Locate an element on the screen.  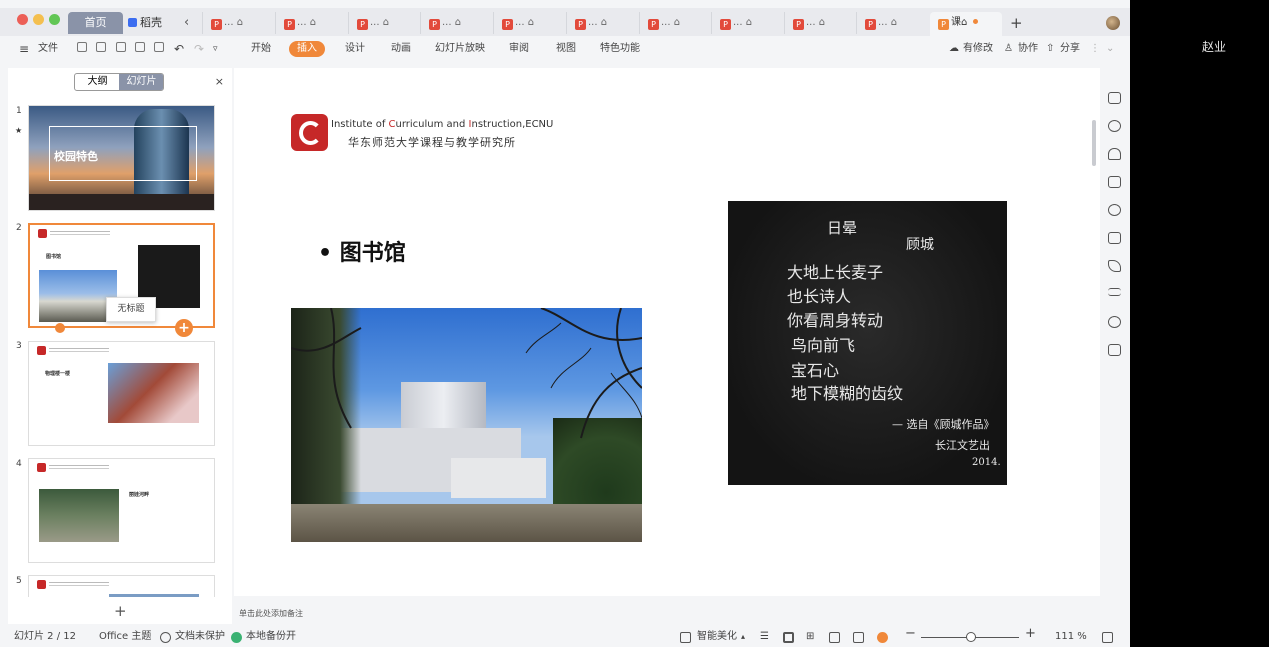
quick-access-chevron-icon: ▿ is located at coordinates (215, 49).